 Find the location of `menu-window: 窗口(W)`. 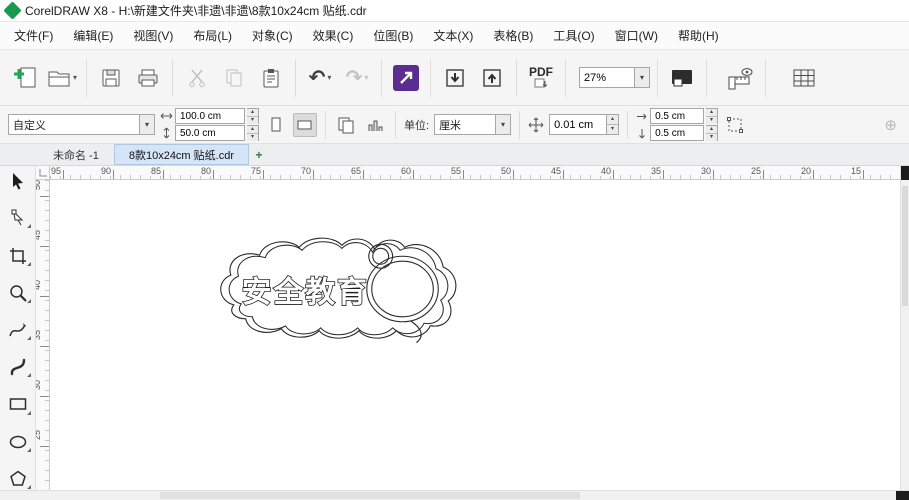

menu-window: 窗口(W) is located at coordinates (636, 35).